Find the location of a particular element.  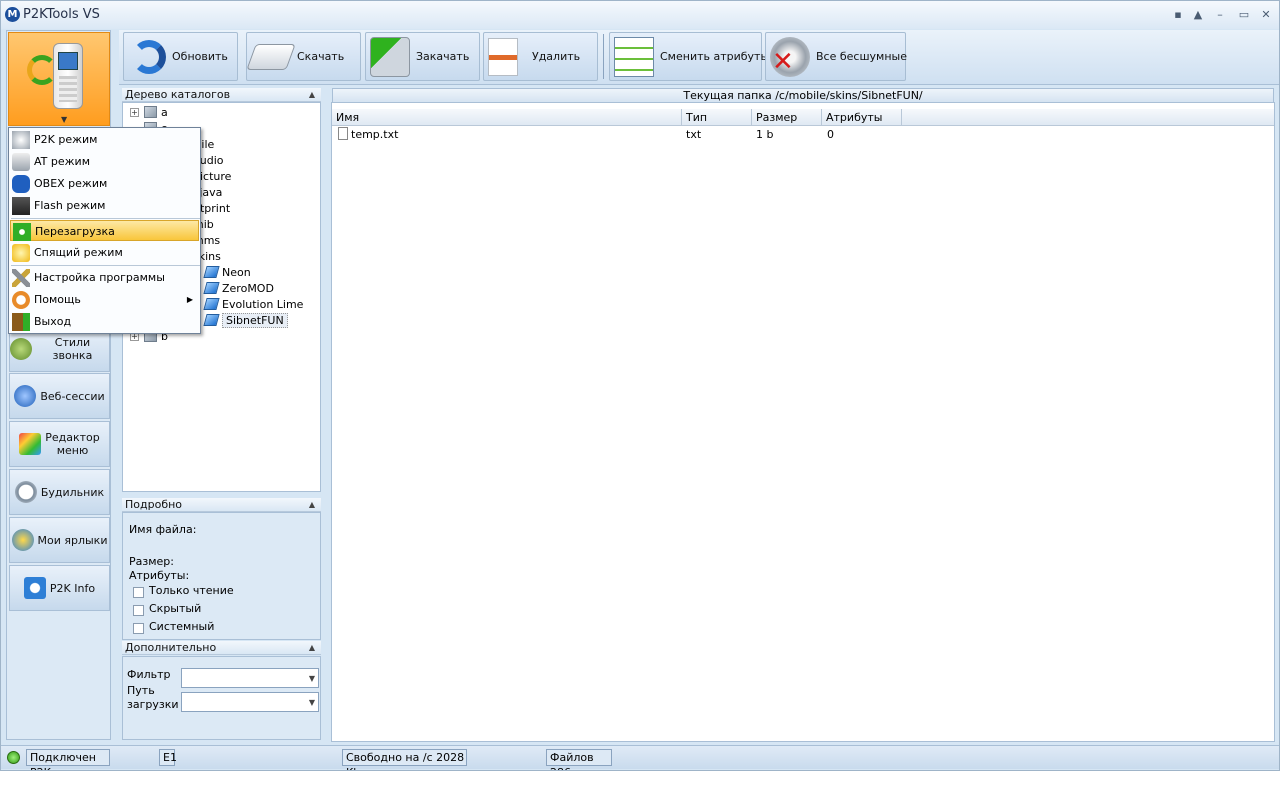

menu-item-help: Помощь ▶ is located at coordinates (104, 299).